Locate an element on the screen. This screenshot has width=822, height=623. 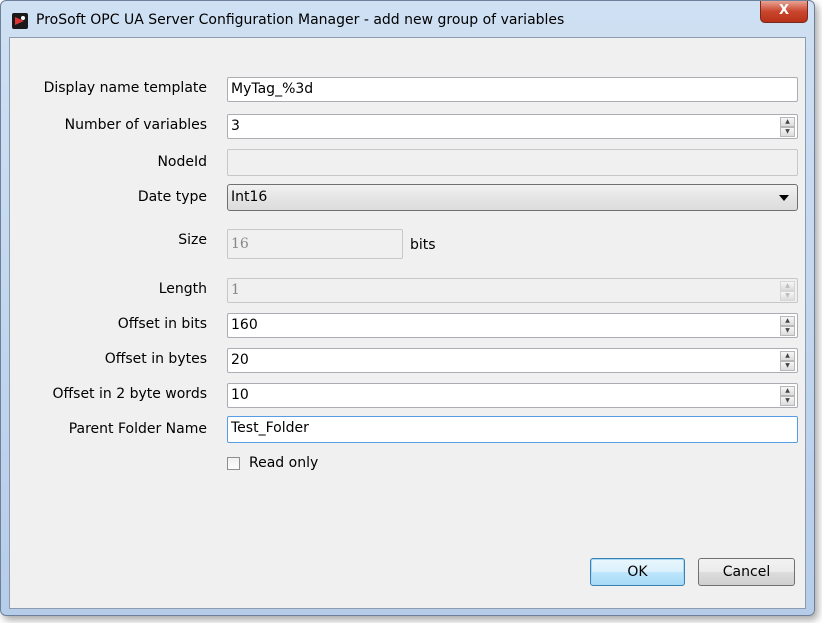
offset-bytes-spinbox: 20 ▲ ▼ is located at coordinates (512, 360).